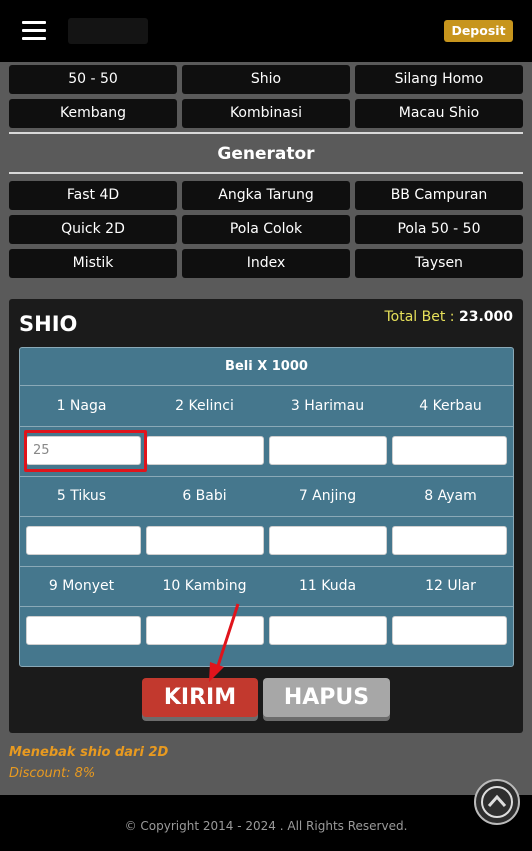 The width and height of the screenshot is (532, 851). What do you see at coordinates (93, 113) in the screenshot?
I see `menu-kembang-button: Kembang` at bounding box center [93, 113].